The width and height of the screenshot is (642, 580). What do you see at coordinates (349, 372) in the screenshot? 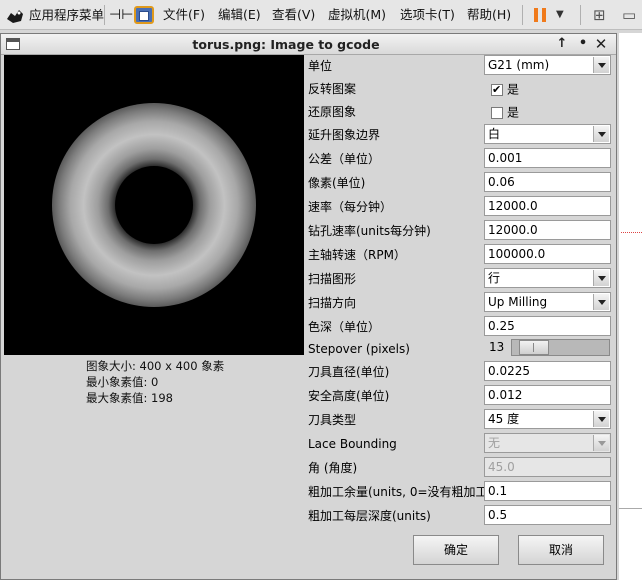
I see `tool-diameter-label: 刀具直径(单位)` at bounding box center [349, 372].